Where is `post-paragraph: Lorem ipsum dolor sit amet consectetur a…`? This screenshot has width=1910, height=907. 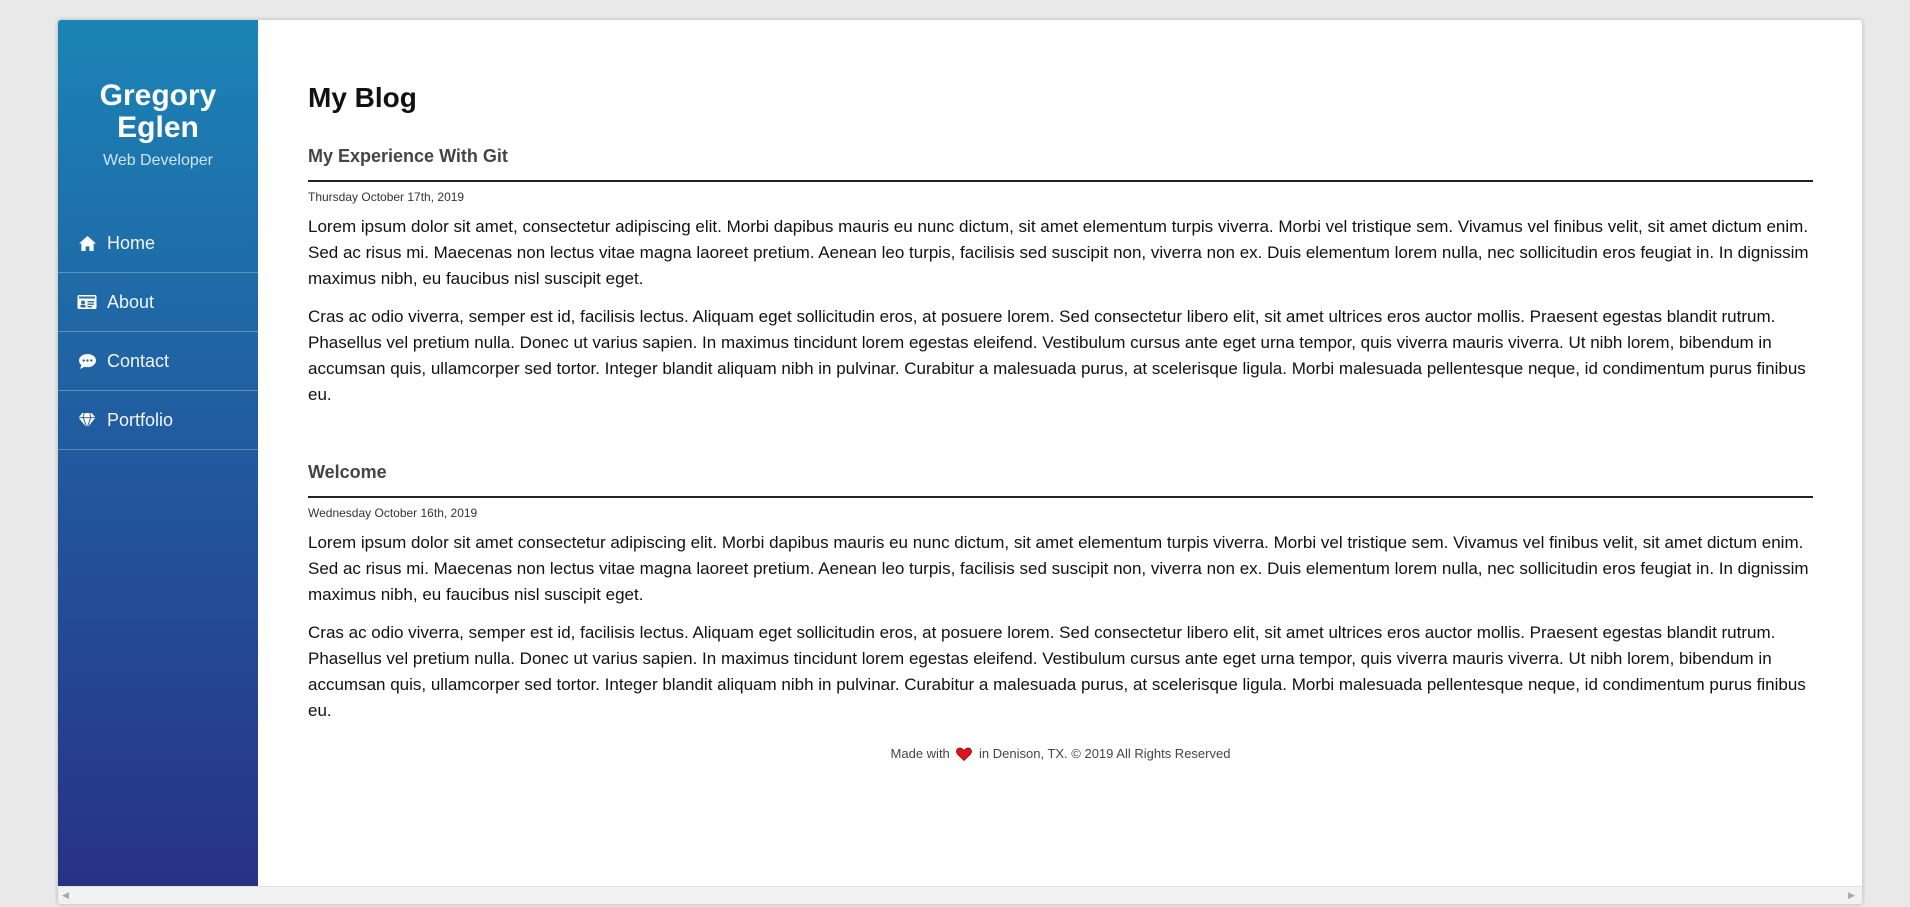
post-paragraph: Lorem ipsum dolor sit amet consectetur a… is located at coordinates (1058, 568).